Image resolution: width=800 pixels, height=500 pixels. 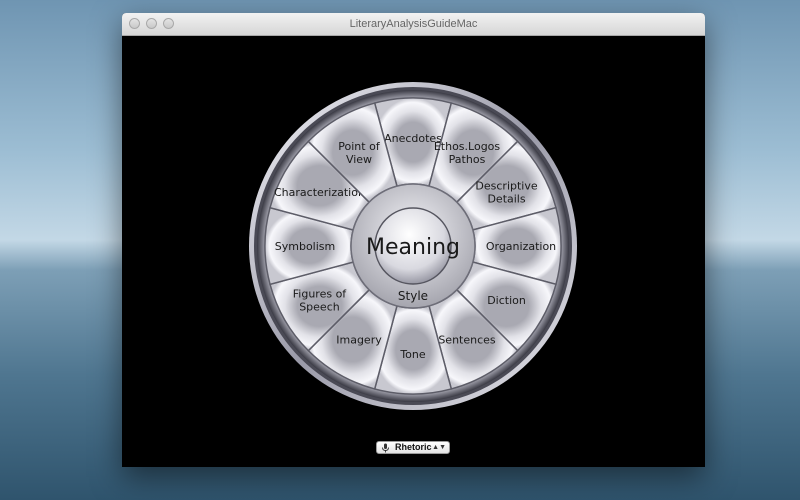 I want to click on wheel-segment-label-figures-of-speech: Figures of Speech, so click(x=320, y=301).